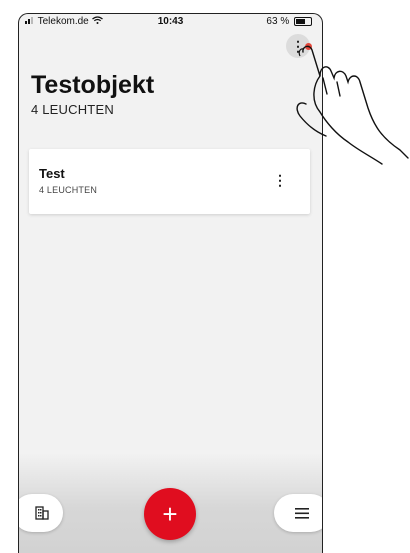 This screenshot has height=553, width=410. I want to click on add-button: +, so click(170, 514).